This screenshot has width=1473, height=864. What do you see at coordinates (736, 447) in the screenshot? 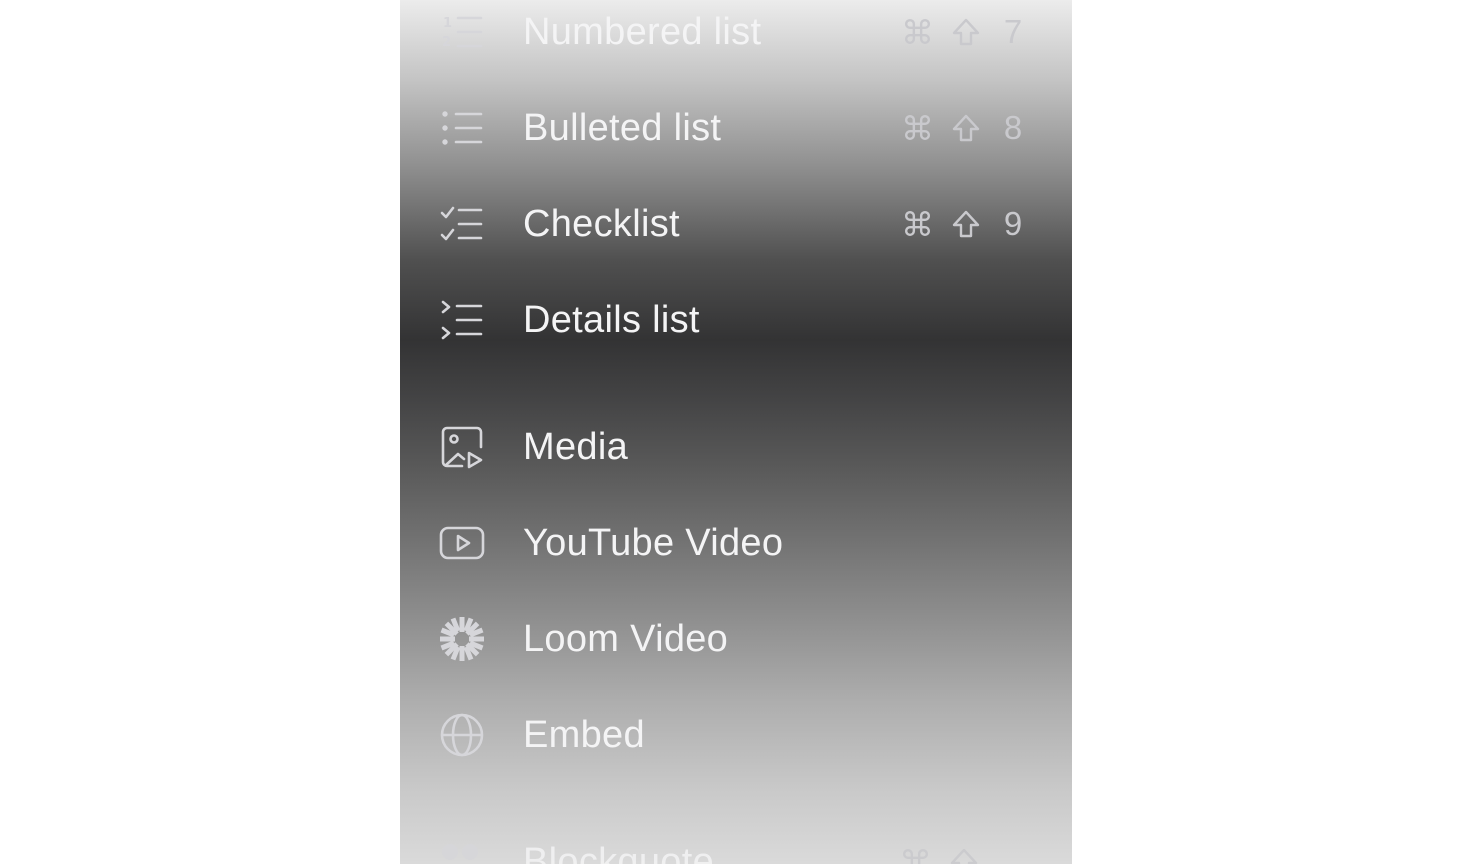
I see `menu-item-media: Media` at bounding box center [736, 447].